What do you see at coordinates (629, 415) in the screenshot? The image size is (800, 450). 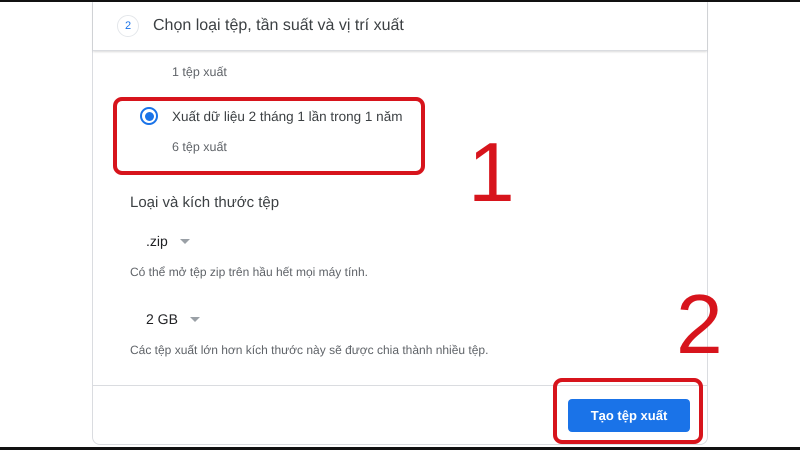 I see `create-export-button: Tạo tệp xuất` at bounding box center [629, 415].